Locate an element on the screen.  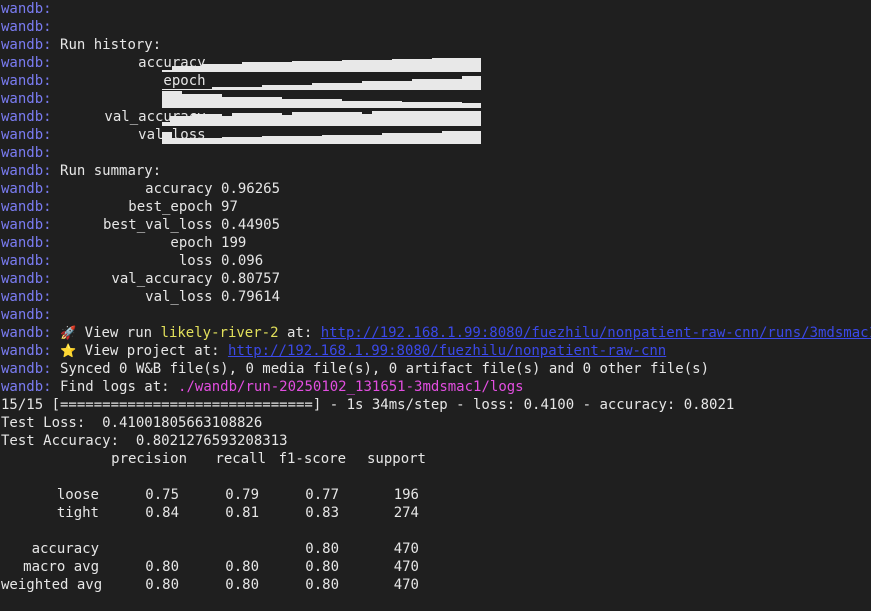
run-summary-header: wandb: Run summary: is located at coordinates (435, 171).